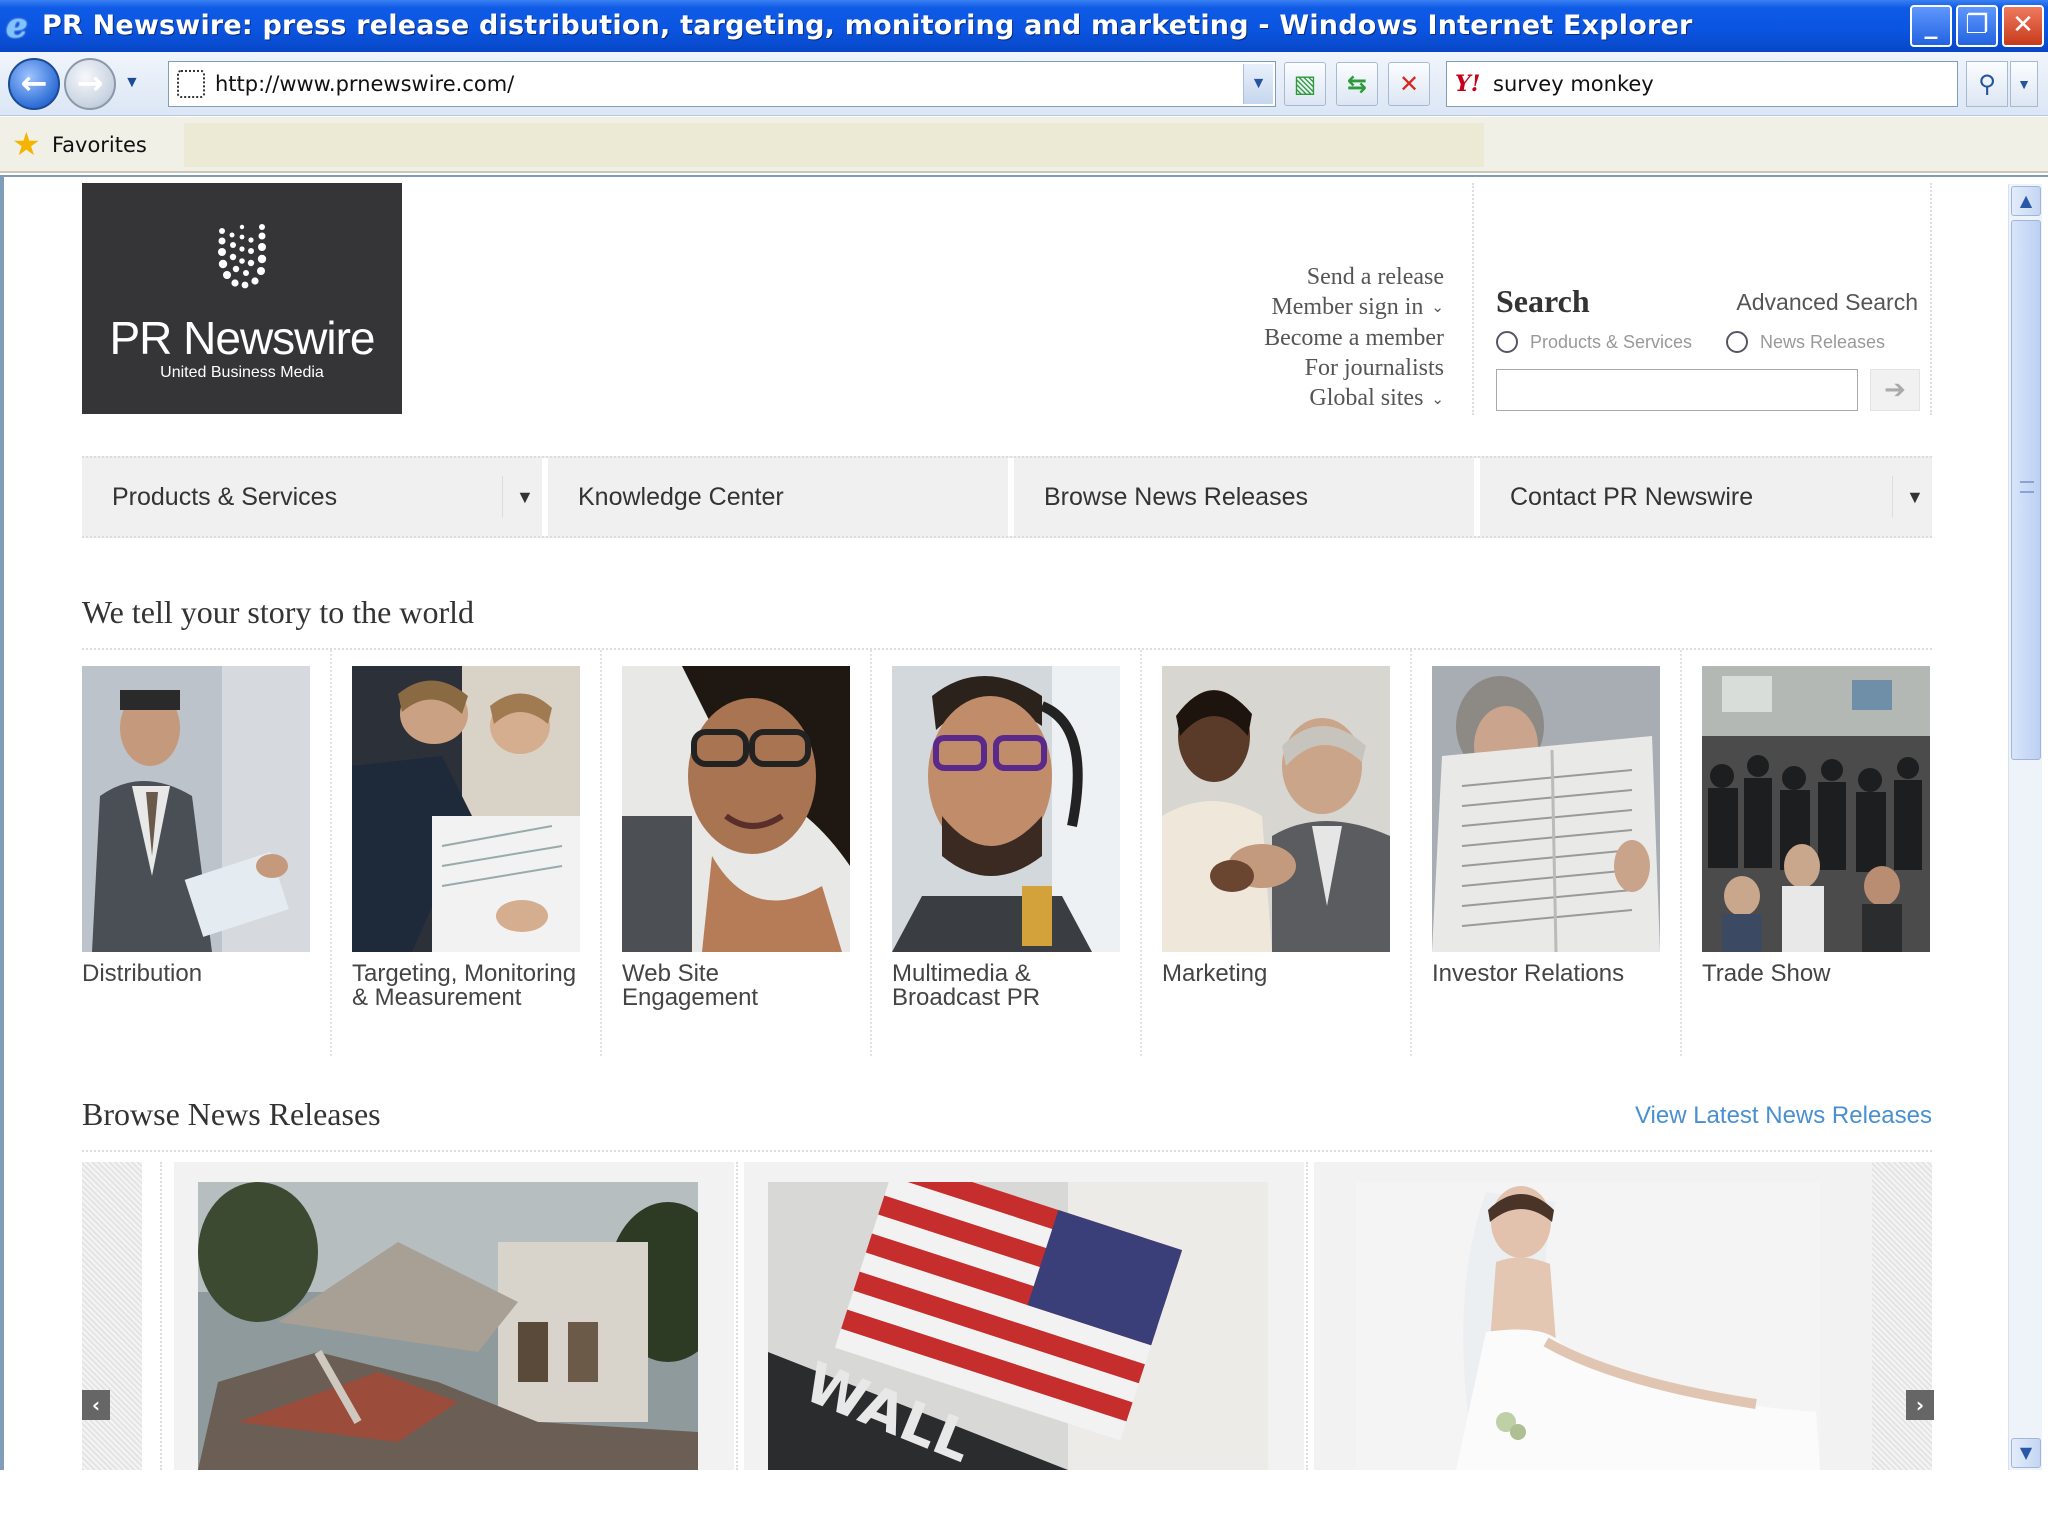 The width and height of the screenshot is (2048, 1536). Describe the element at coordinates (525, 497) in the screenshot. I see `nav-products-dropdown-icon: ▼` at that location.